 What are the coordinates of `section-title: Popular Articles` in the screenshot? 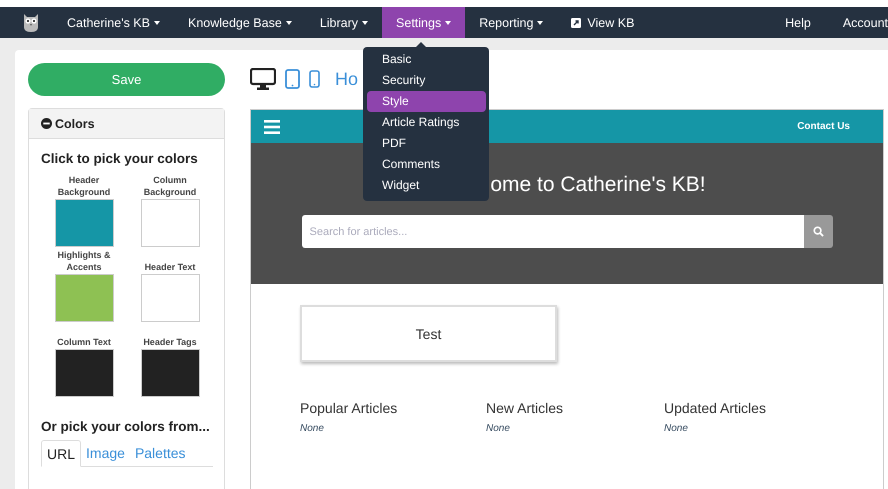 It's located at (349, 408).